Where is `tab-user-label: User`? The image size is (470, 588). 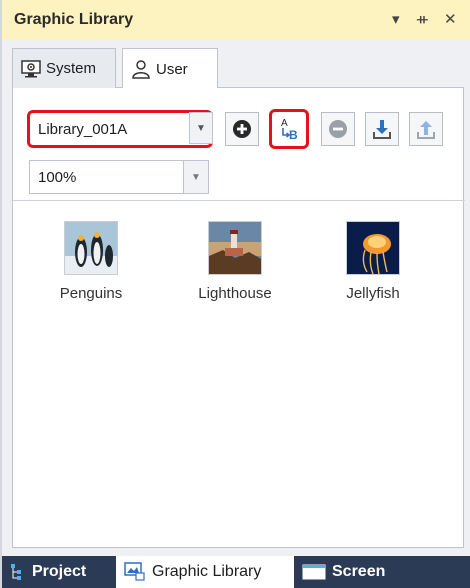 tab-user-label: User is located at coordinates (172, 69).